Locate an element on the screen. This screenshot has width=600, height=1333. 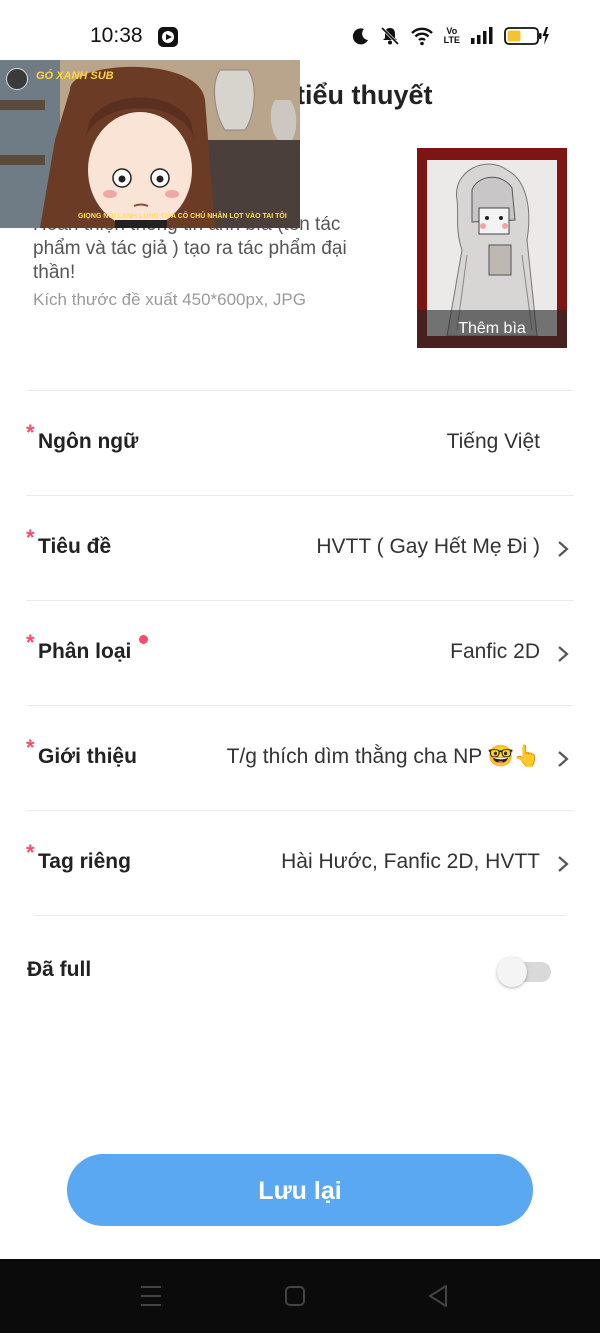
battery-icon is located at coordinates (527, 36).